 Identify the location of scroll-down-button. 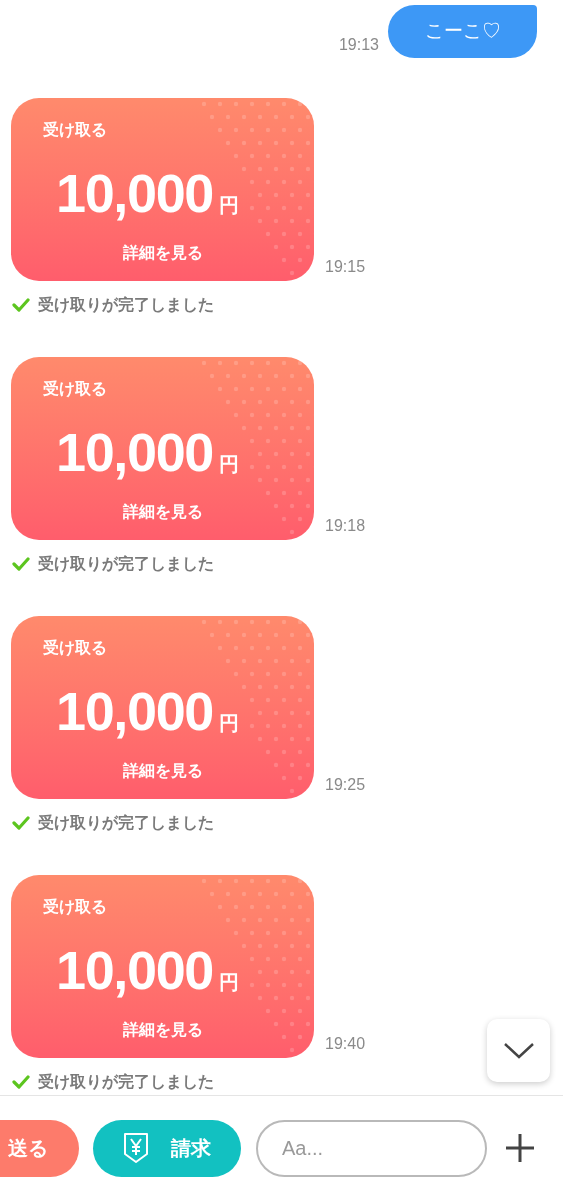
(518, 1050).